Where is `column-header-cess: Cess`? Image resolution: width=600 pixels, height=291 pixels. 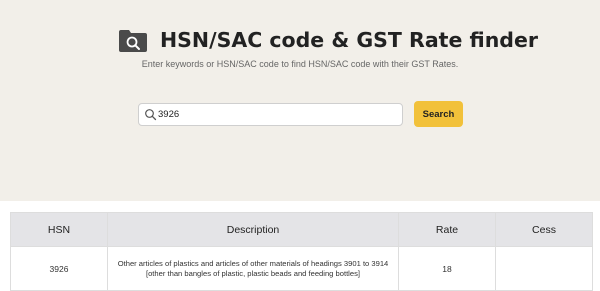 column-header-cess: Cess is located at coordinates (544, 229).